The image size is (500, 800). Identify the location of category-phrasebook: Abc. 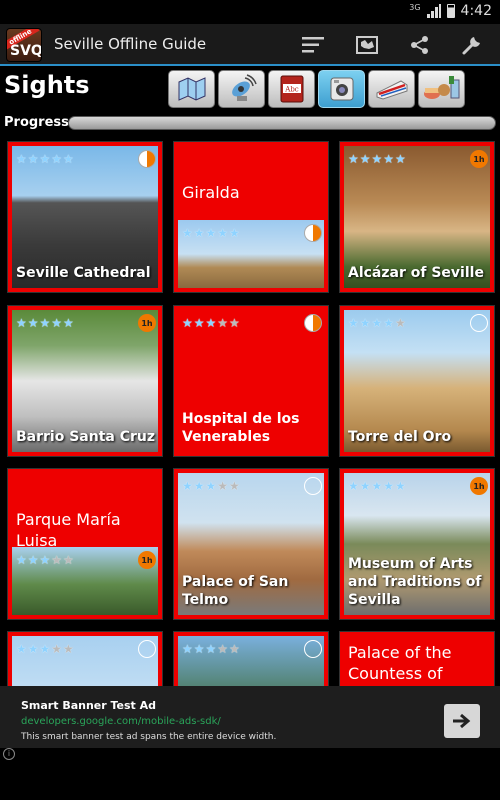
(291, 89).